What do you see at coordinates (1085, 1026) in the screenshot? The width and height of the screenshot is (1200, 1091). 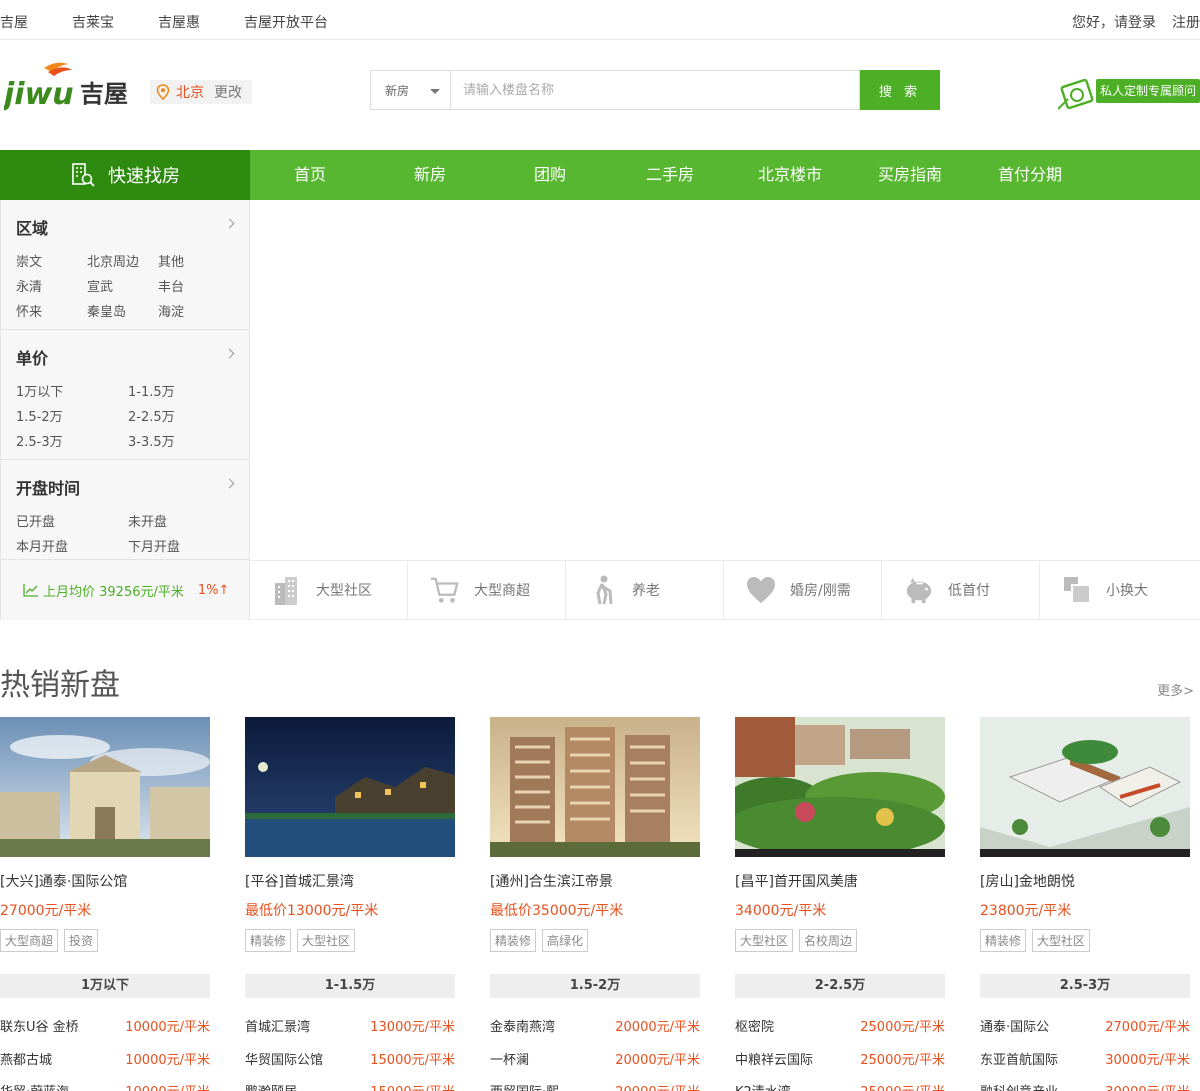 I see `price-list-row: 通泰·国际公 27000元/平米` at bounding box center [1085, 1026].